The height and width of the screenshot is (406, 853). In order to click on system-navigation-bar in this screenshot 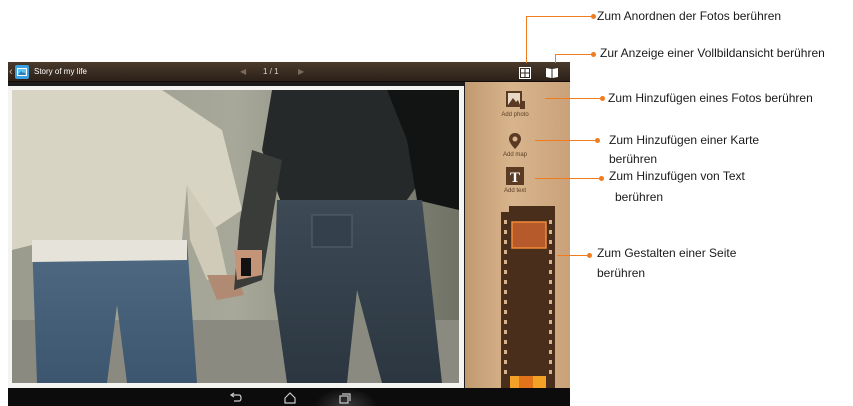, I will do `click(289, 397)`.